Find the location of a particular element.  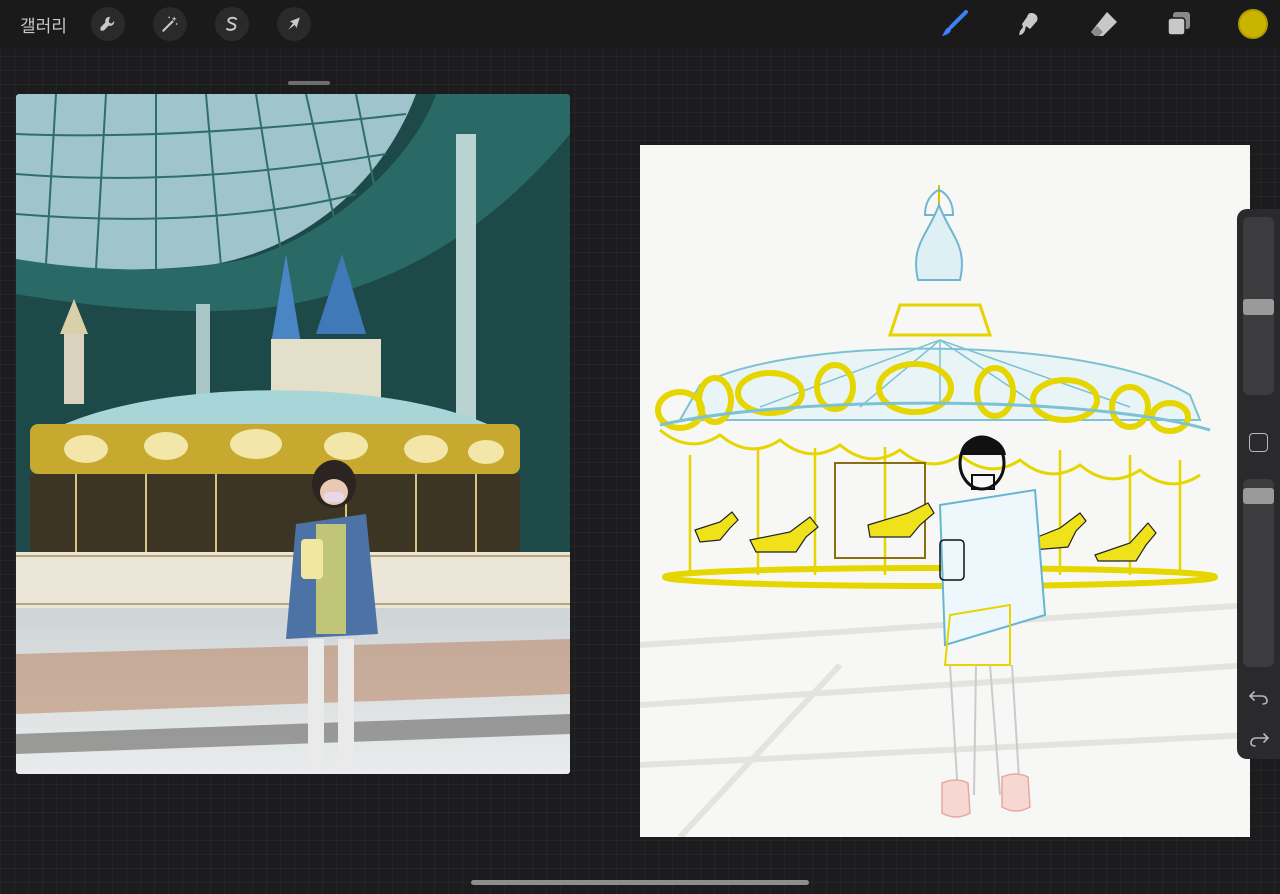

selection-button is located at coordinates (232, 24).